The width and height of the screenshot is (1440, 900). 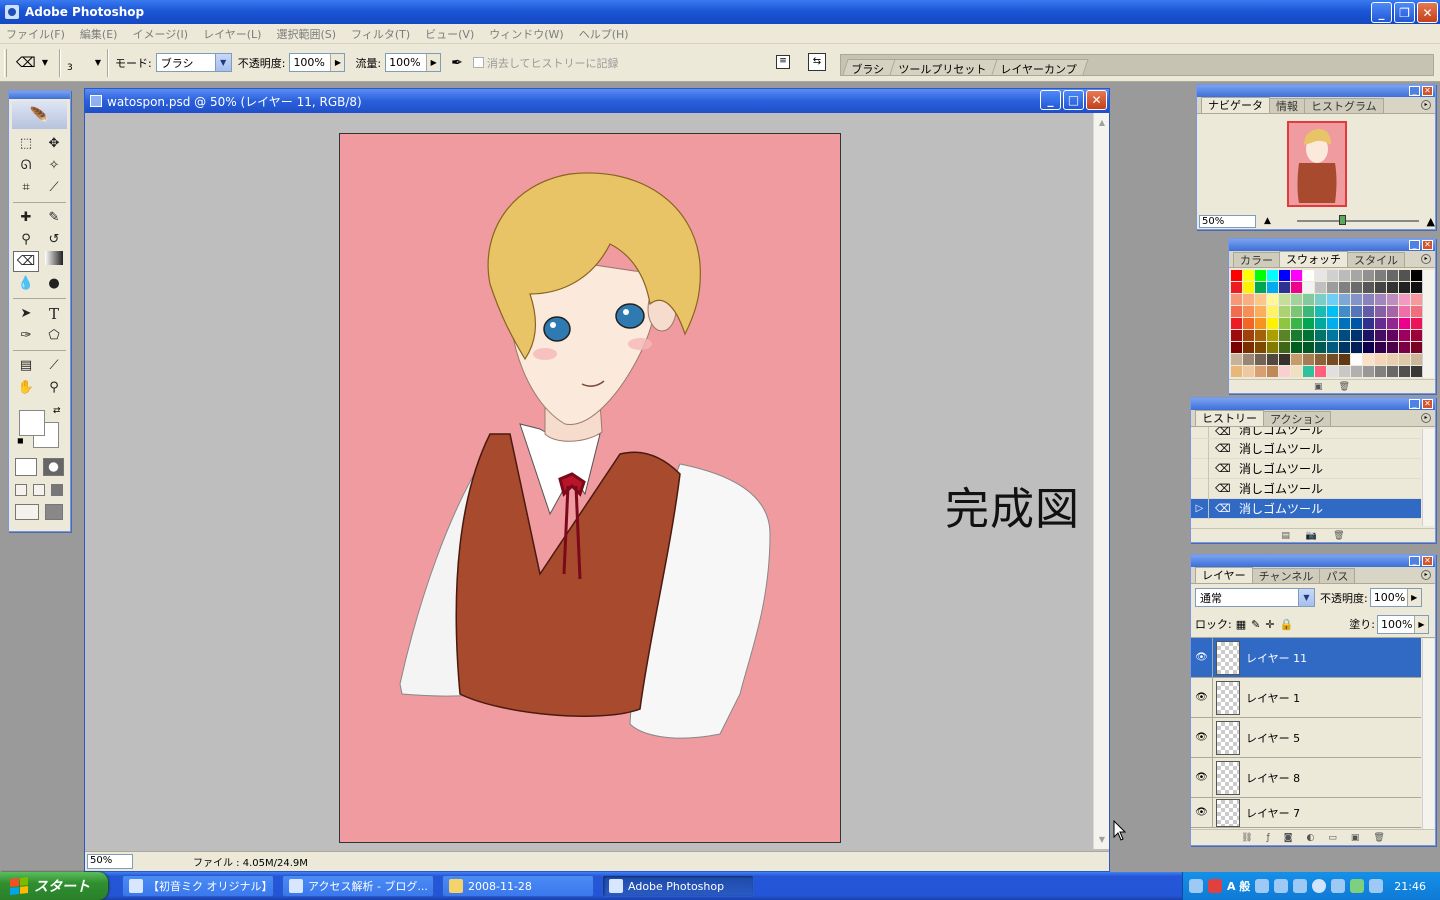 What do you see at coordinates (54, 335) in the screenshot?
I see `shape-tool-icon: ⬠` at bounding box center [54, 335].